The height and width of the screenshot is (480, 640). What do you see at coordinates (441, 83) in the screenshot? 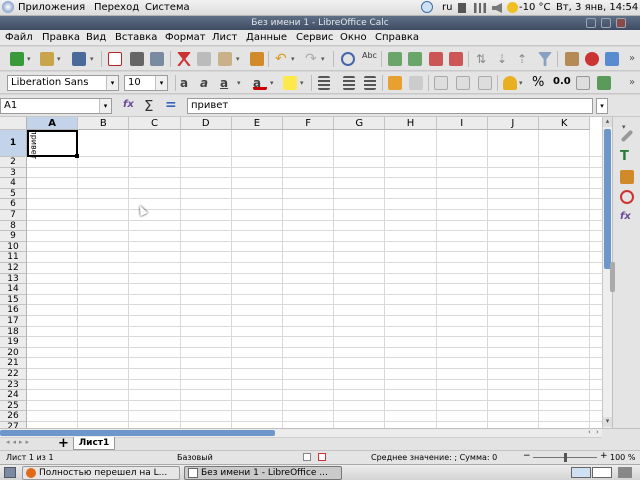
I see `align-top-icon` at bounding box center [441, 83].